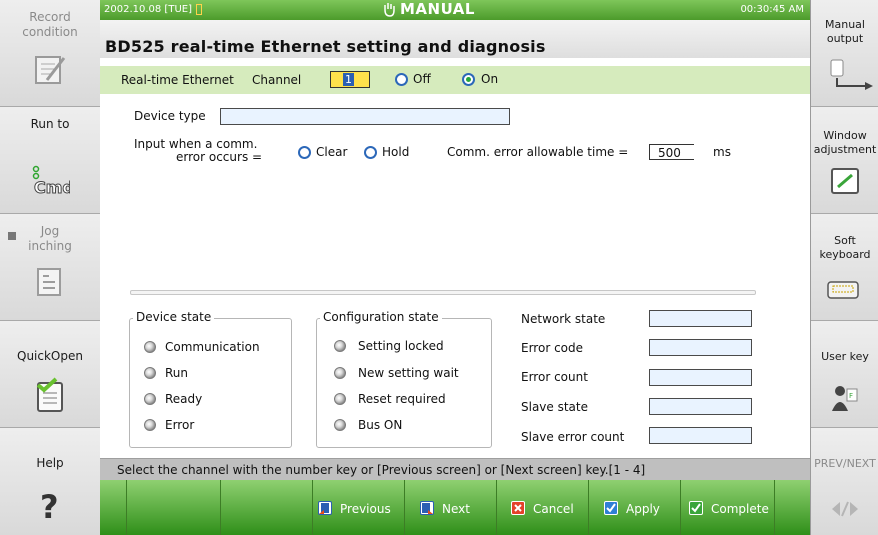 The width and height of the screenshot is (878, 535). I want to click on jog-icon, so click(50, 283).